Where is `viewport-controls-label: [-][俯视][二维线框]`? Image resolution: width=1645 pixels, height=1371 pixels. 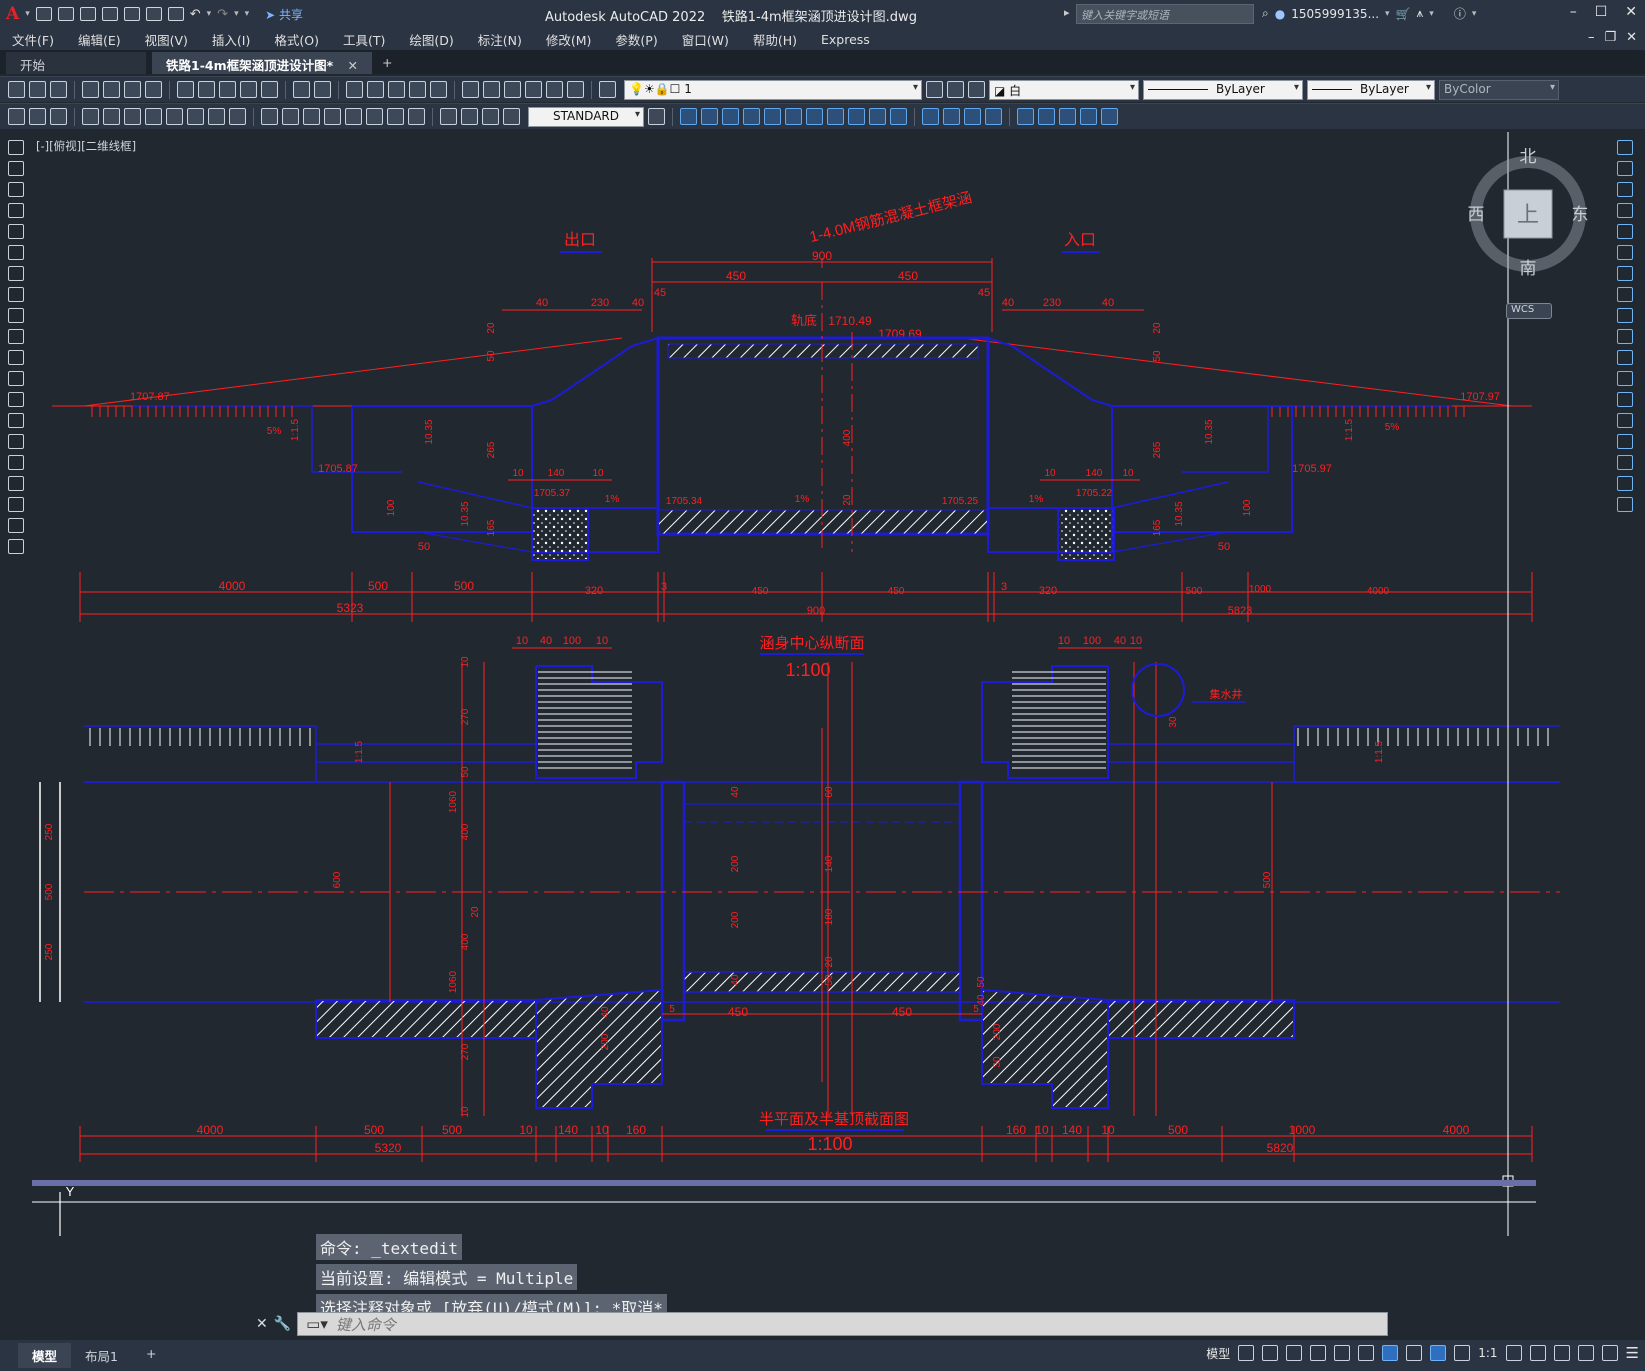 viewport-controls-label: [-][俯视][二维线框] is located at coordinates (86, 146).